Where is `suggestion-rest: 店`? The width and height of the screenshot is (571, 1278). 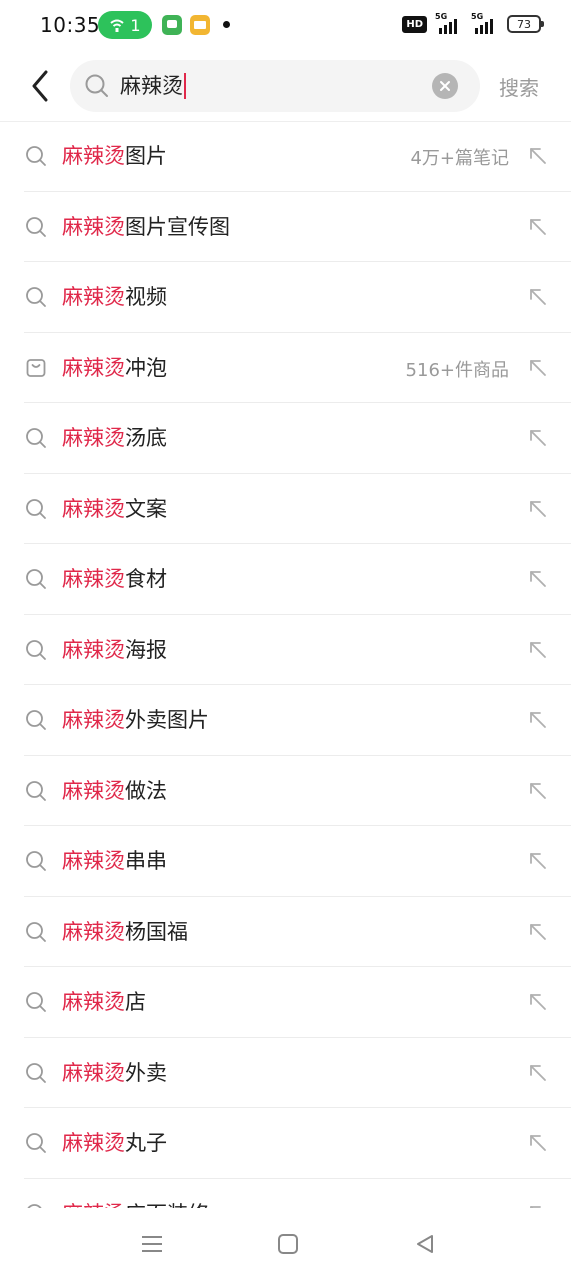
suggestion-rest: 店 is located at coordinates (135, 1002).